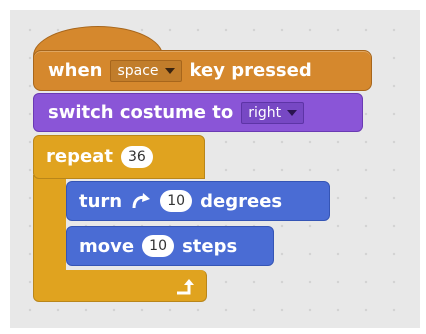 The width and height of the screenshot is (426, 334). What do you see at coordinates (176, 201) in the screenshot?
I see `turn-degrees-input: 10` at bounding box center [176, 201].